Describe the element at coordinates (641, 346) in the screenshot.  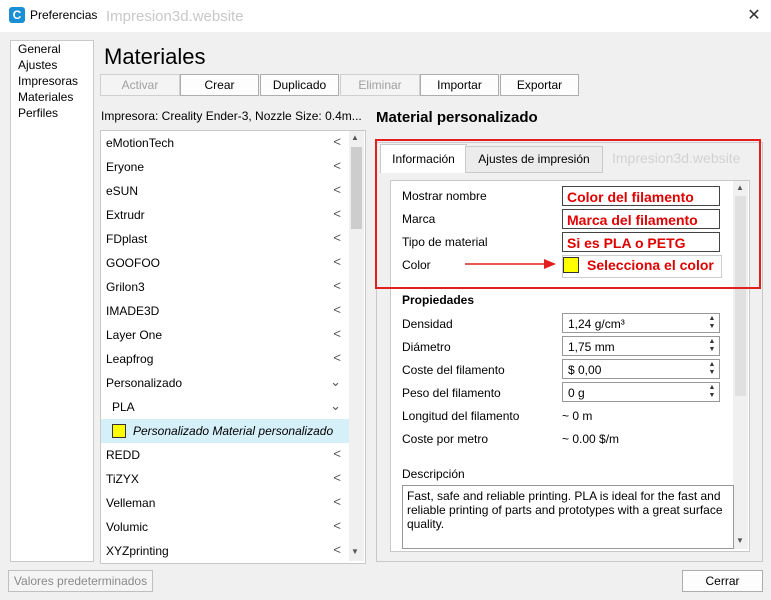
I see `diametro-spinbox: 1,75 mm ▲ ▼` at that location.